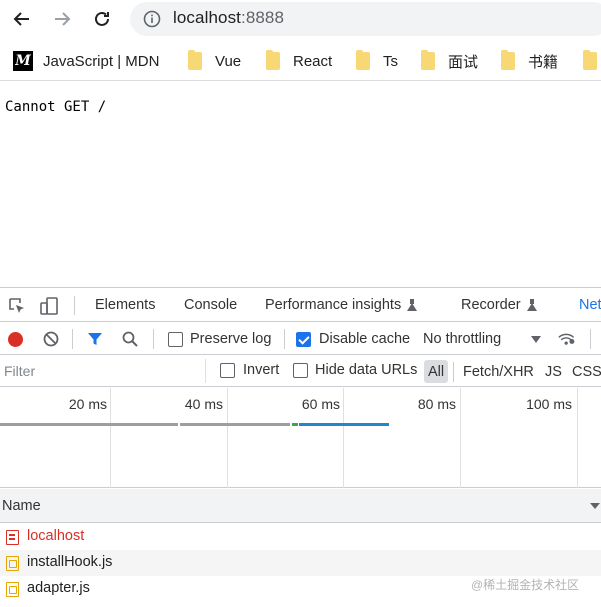 The image size is (601, 607). Describe the element at coordinates (543, 62) in the screenshot. I see `bookmark-label: 书籍` at that location.